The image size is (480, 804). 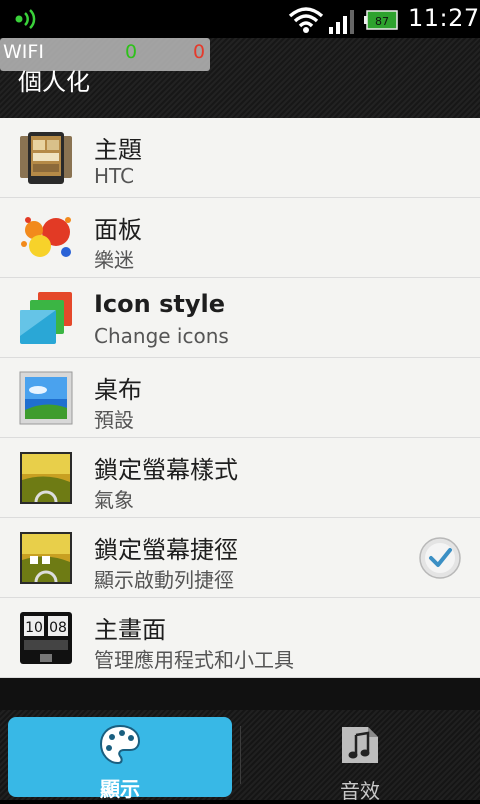 What do you see at coordinates (130, 630) in the screenshot?
I see `list-item-title: 主畫面` at bounding box center [130, 630].